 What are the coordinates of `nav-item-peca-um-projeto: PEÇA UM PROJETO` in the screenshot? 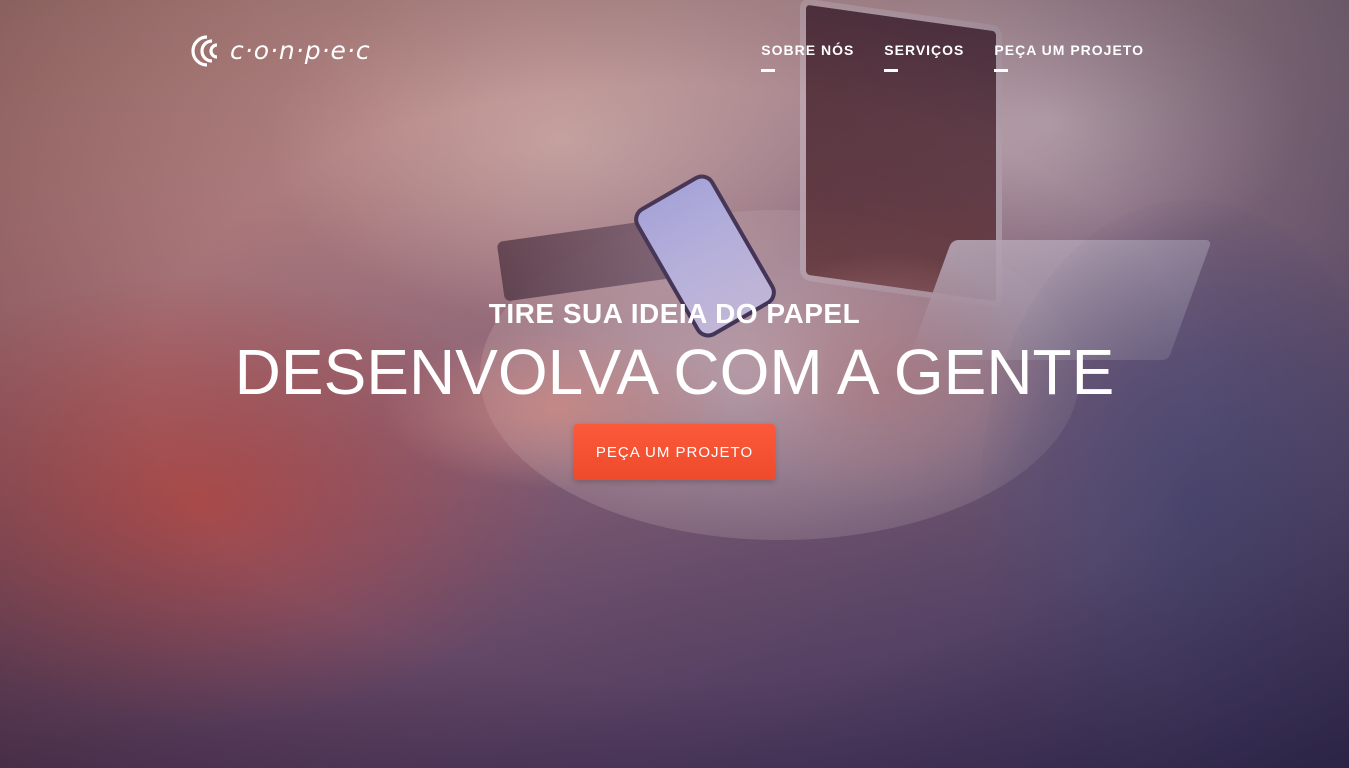 It's located at (1069, 57).